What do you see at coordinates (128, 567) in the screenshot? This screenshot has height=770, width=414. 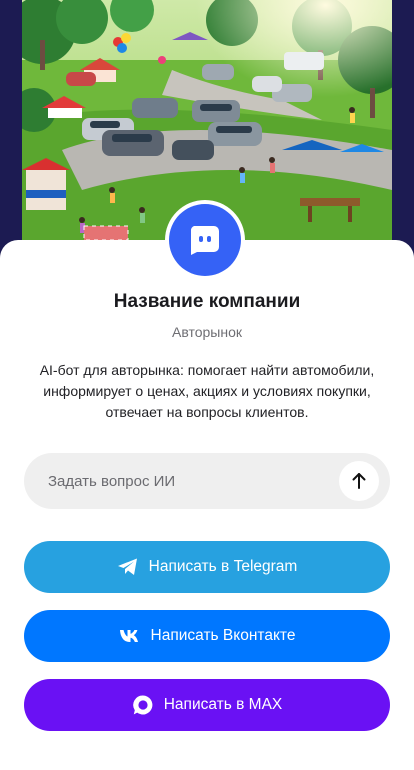 I see `telegram-icon` at bounding box center [128, 567].